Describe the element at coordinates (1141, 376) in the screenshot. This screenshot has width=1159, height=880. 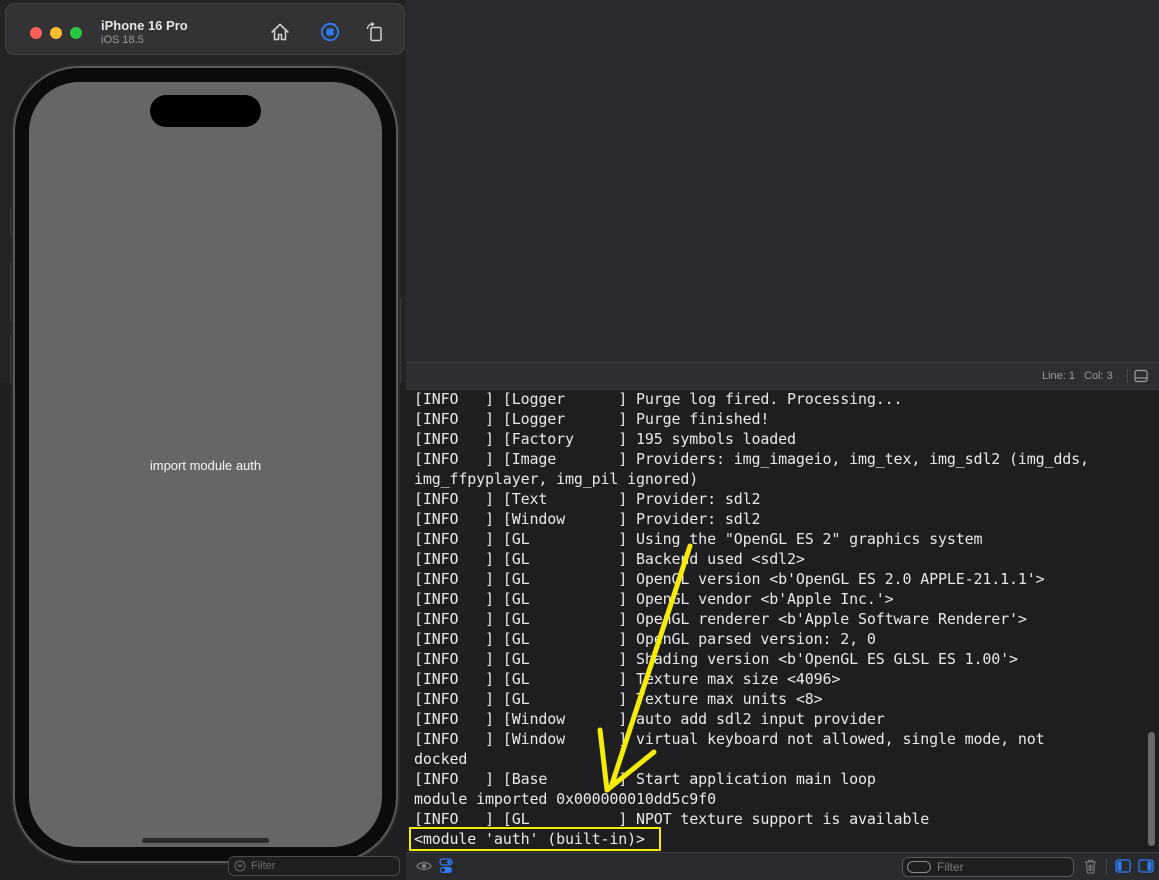
I see `hide-debug-area-icon` at that location.